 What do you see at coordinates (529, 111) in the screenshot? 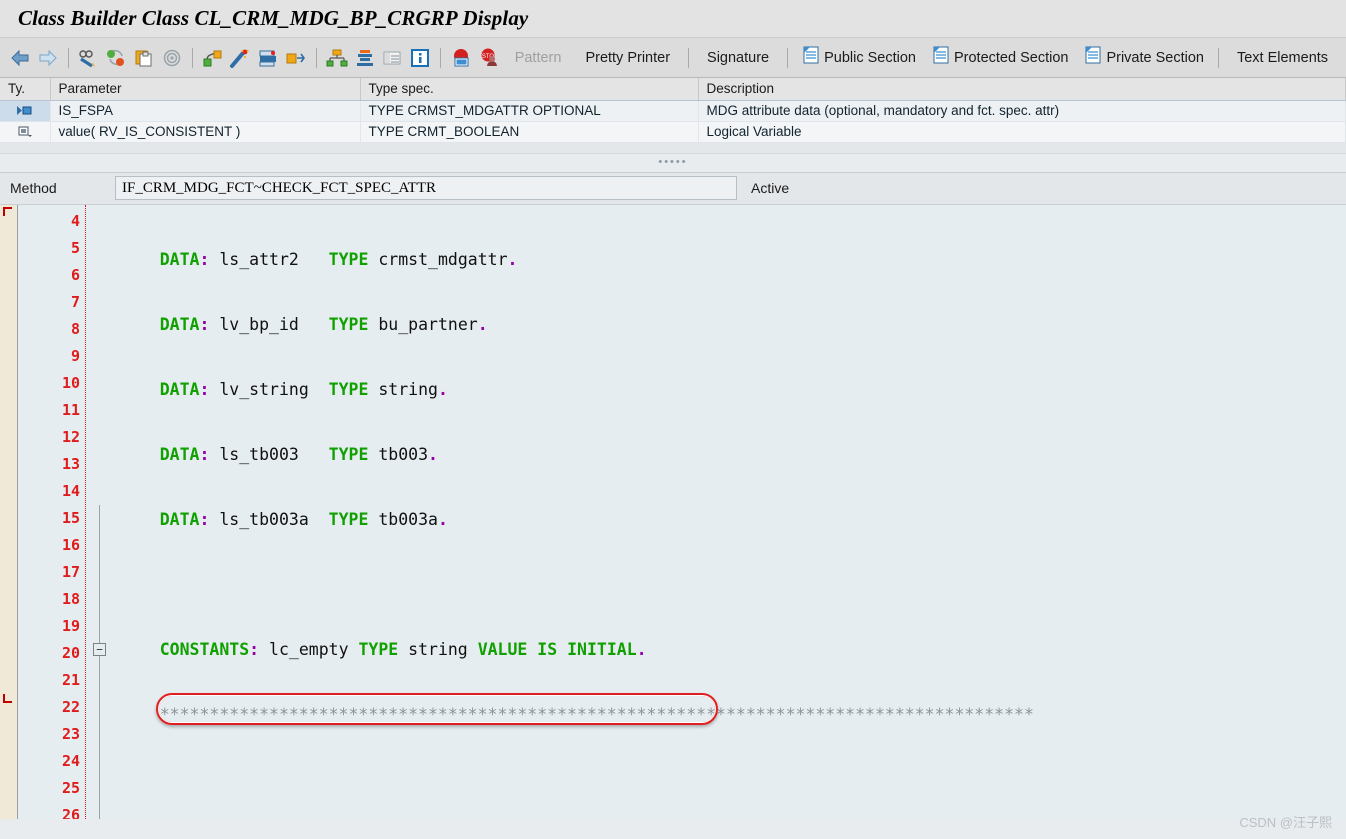
I see `param-type-spec-cell: TYPE CRMST_MDGATTR OPTIONAL` at bounding box center [529, 111].